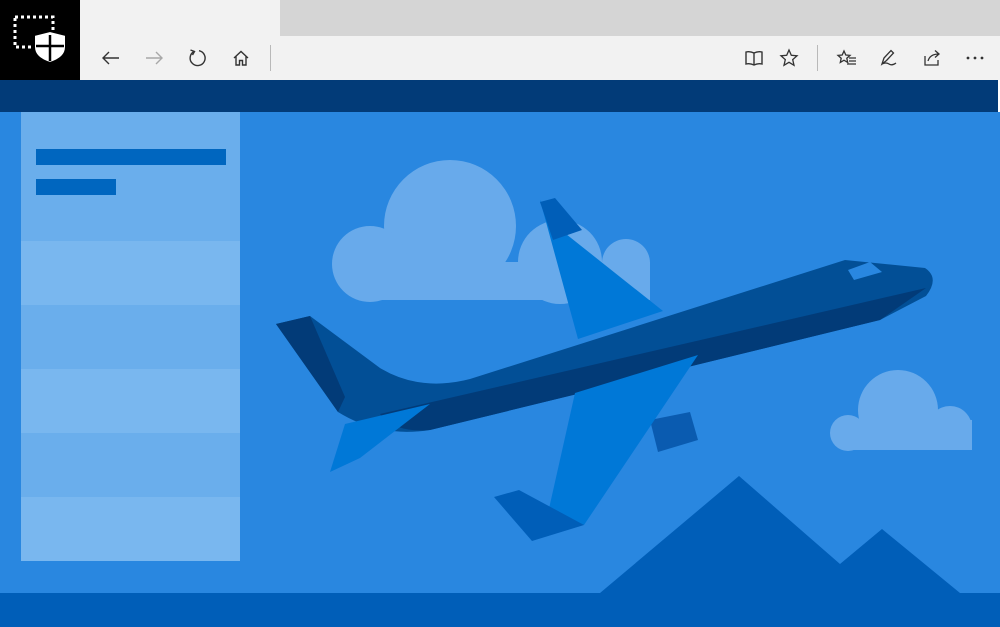 The height and width of the screenshot is (627, 1000). I want to click on star-list-icon, so click(846, 57).